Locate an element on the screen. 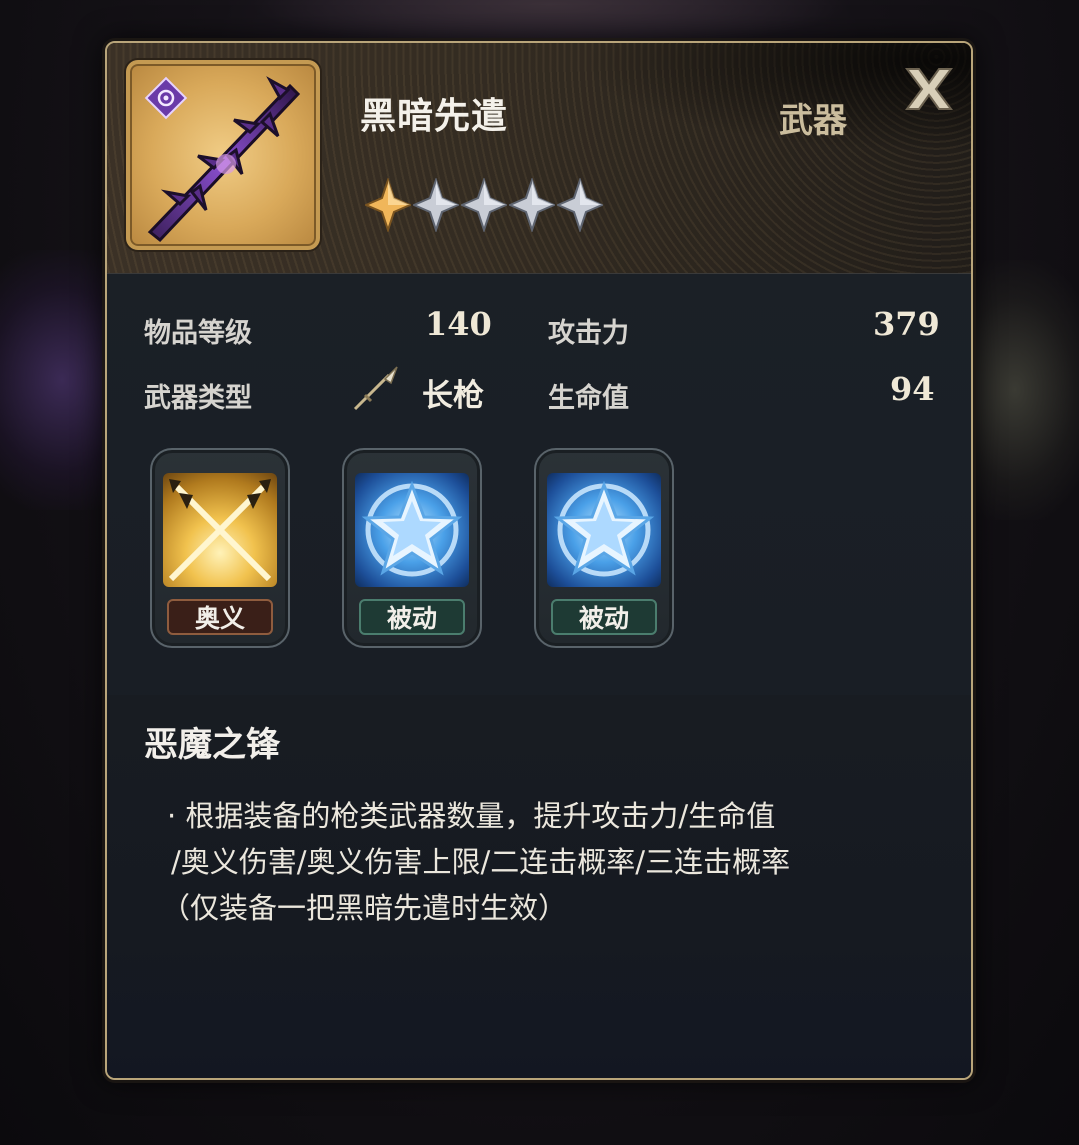  spear-icon is located at coordinates (375, 388).